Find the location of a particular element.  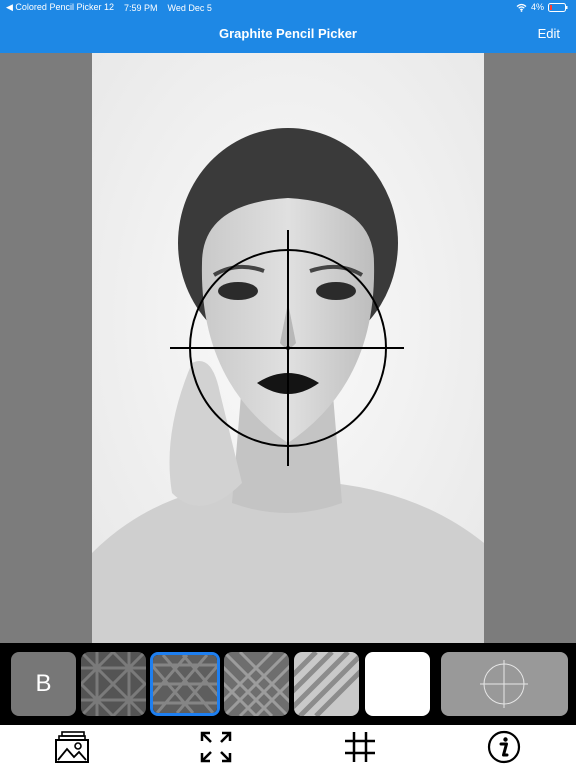

info-icon is located at coordinates (504, 747).